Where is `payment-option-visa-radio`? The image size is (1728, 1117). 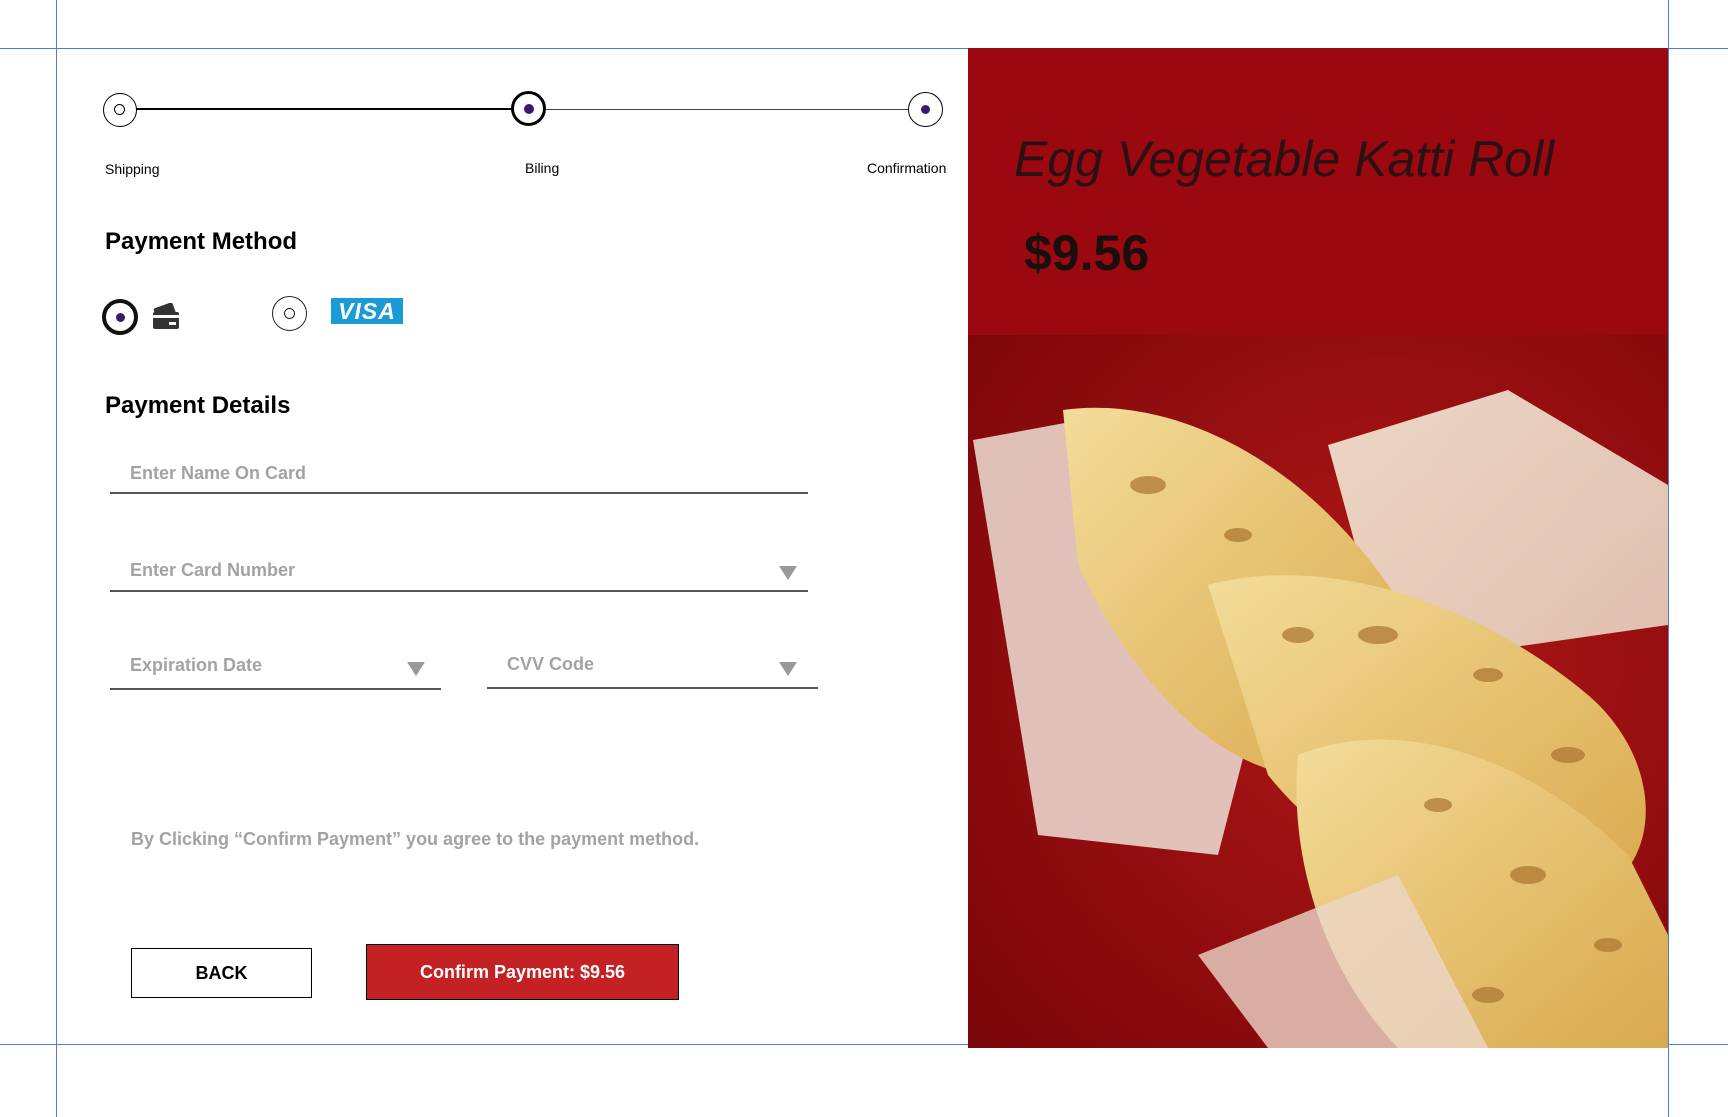 payment-option-visa-radio is located at coordinates (289, 313).